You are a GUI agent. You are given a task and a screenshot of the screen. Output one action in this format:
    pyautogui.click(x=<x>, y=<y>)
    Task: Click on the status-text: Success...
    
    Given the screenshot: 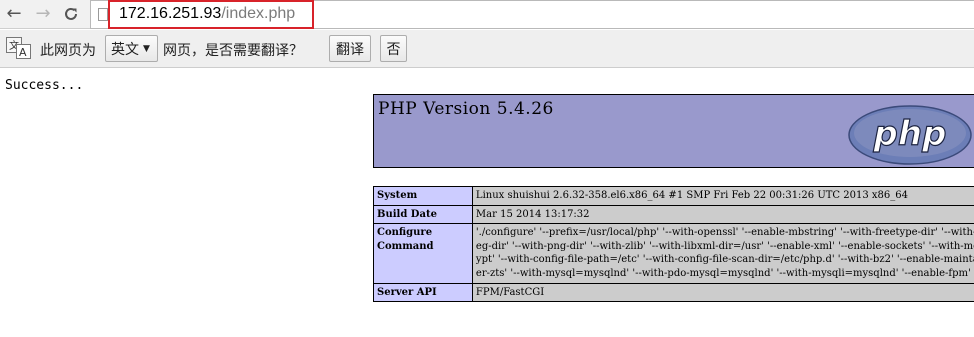 What is the action you would take?
    pyautogui.click(x=44, y=85)
    